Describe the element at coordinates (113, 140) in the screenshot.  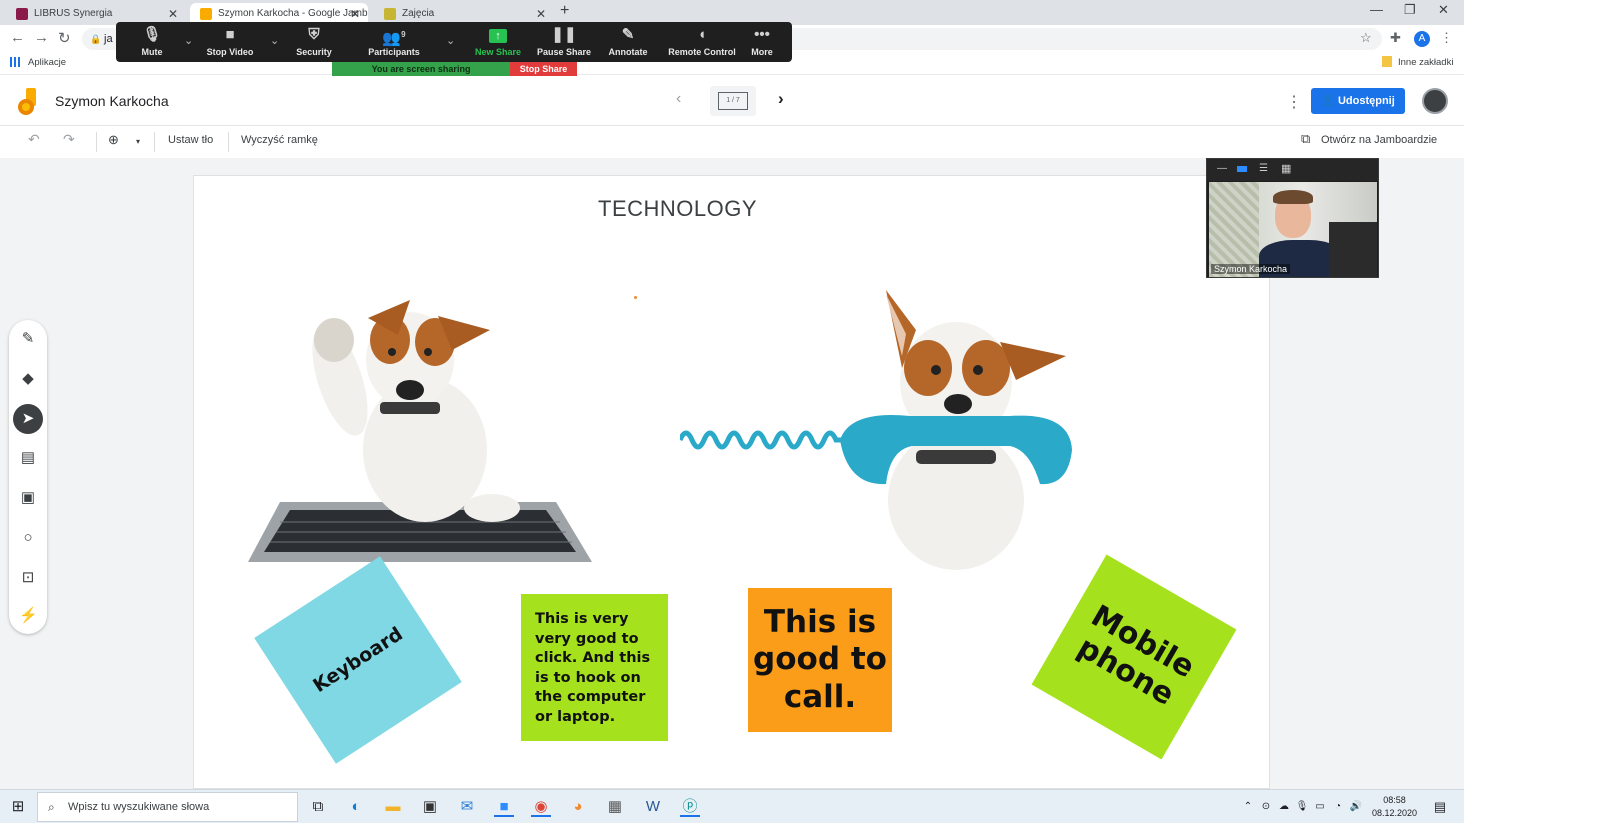
I see `zoom-icon: ⊕` at that location.